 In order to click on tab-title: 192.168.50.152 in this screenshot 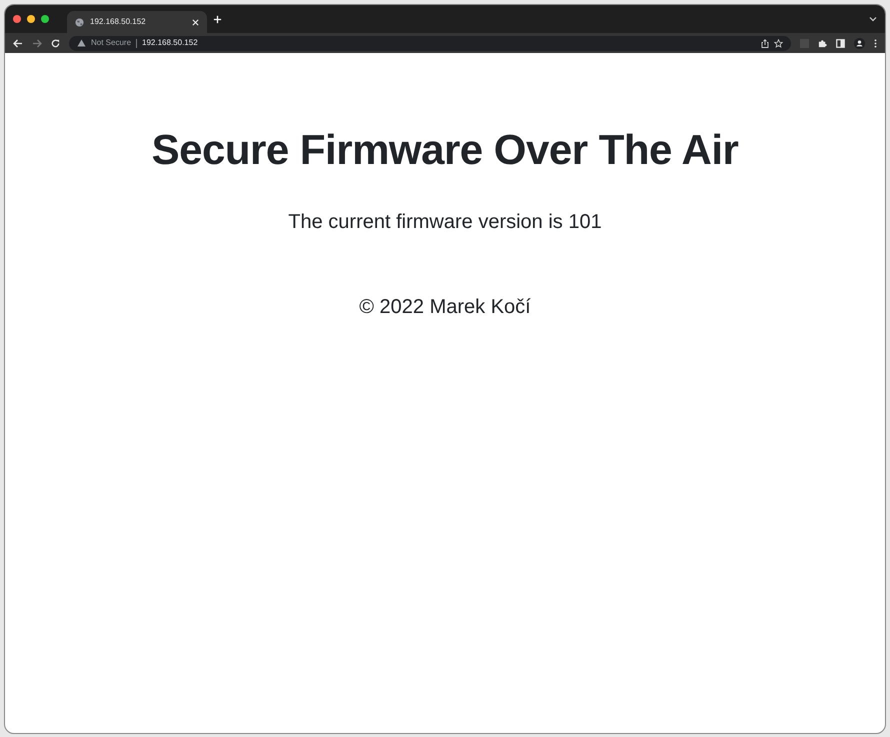, I will do `click(118, 22)`.